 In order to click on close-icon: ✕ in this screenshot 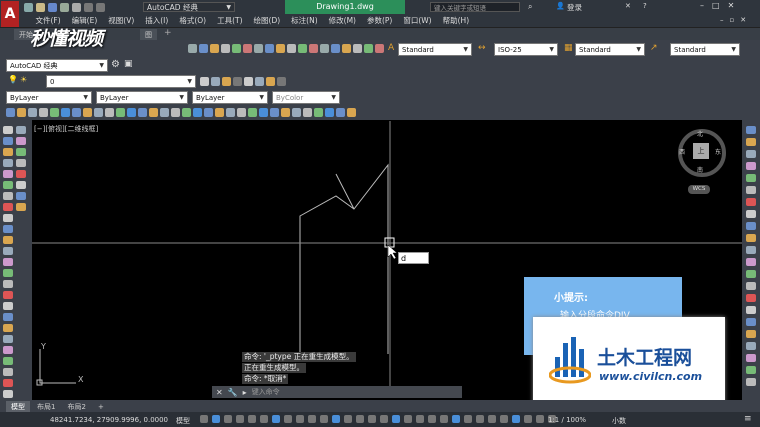, I will do `click(731, 5)`.